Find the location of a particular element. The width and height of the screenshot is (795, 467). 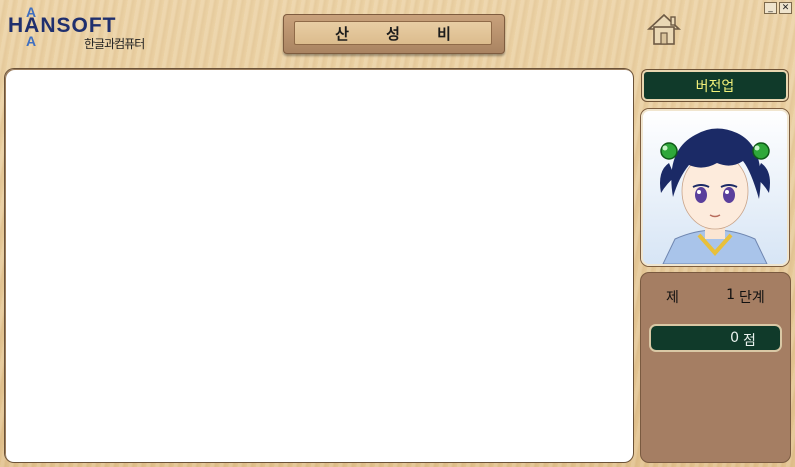

home-icon is located at coordinates (664, 29).